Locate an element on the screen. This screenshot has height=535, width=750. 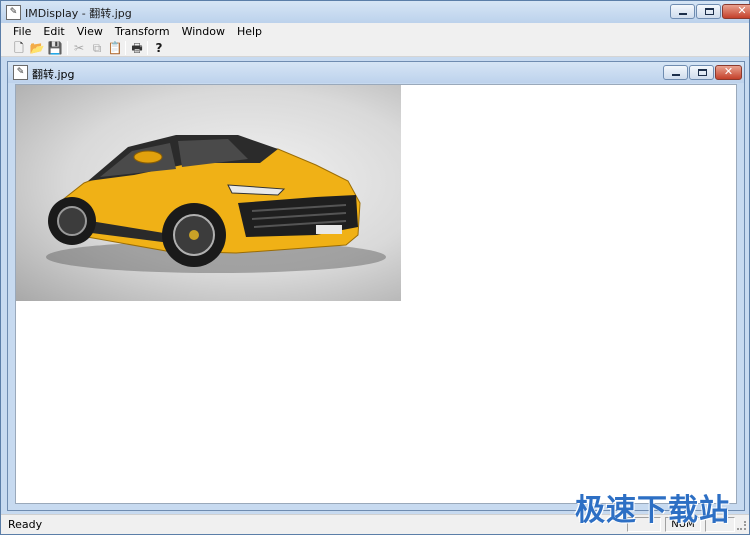
save-button: 💾 is located at coordinates (55, 48).